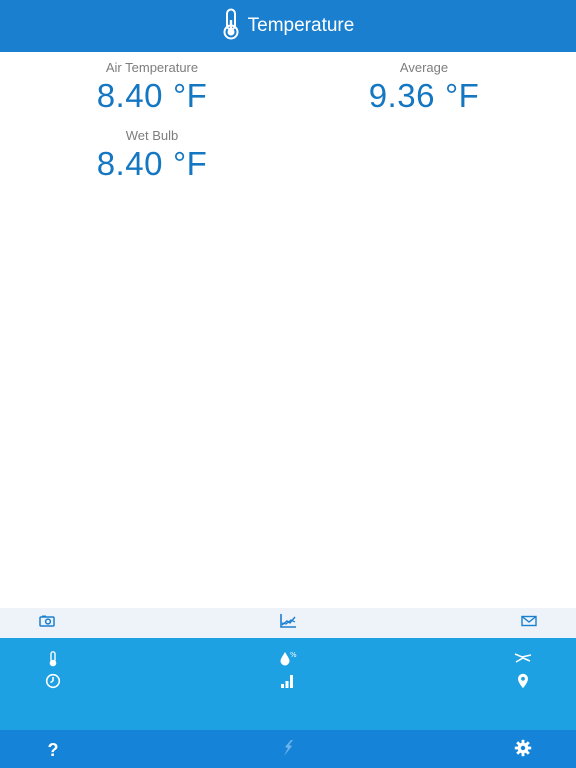 This screenshot has width=576, height=768. I want to click on page-title: Temperature, so click(301, 25).